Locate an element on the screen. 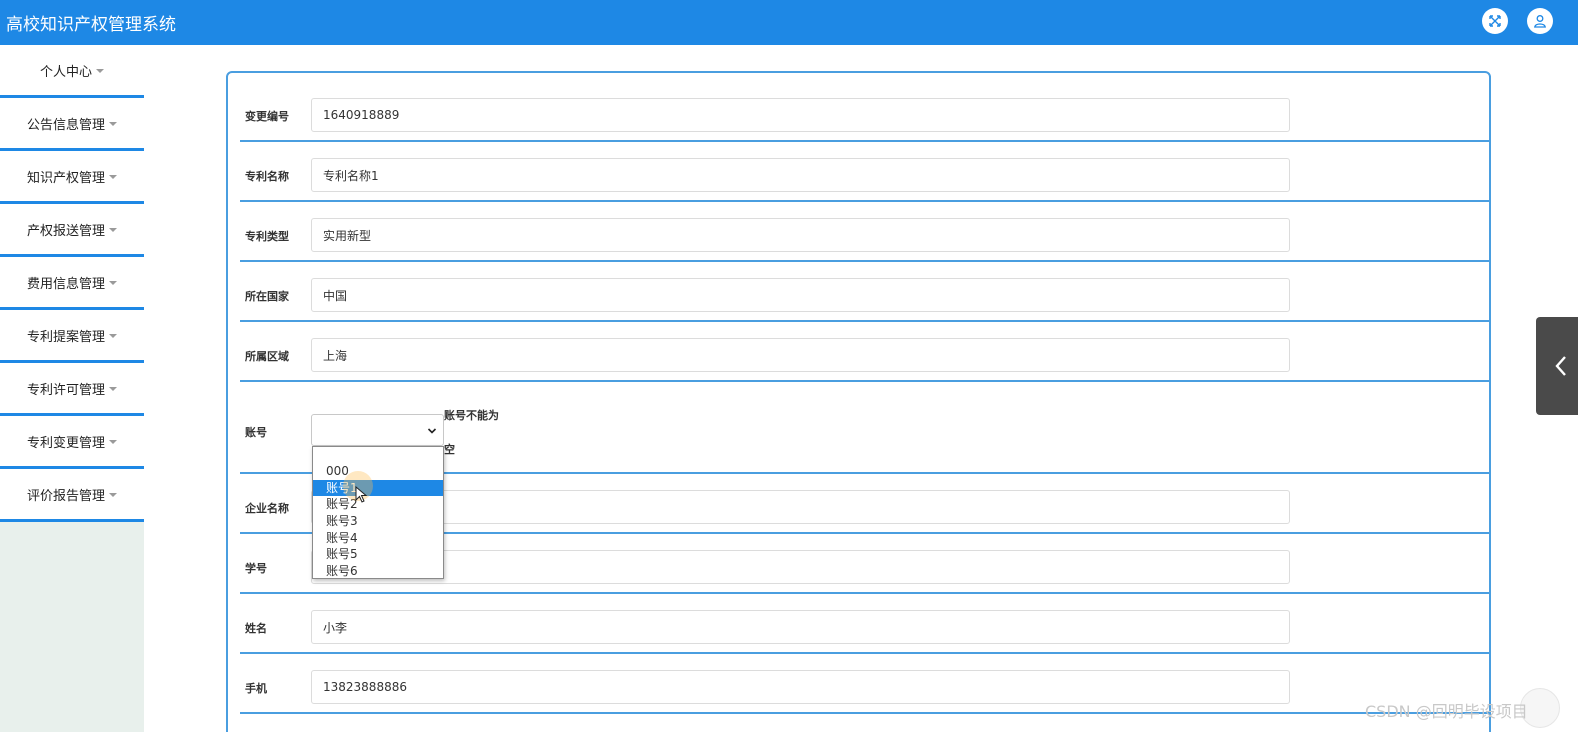 This screenshot has height=732, width=1578. field-label: 企业名称 is located at coordinates (267, 508).